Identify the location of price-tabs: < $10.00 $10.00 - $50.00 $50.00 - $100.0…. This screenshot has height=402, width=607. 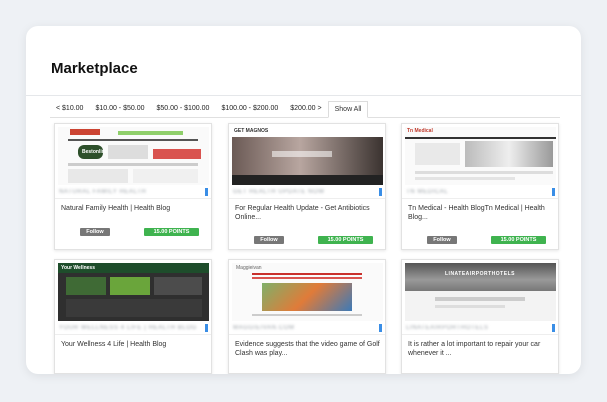
(305, 109).